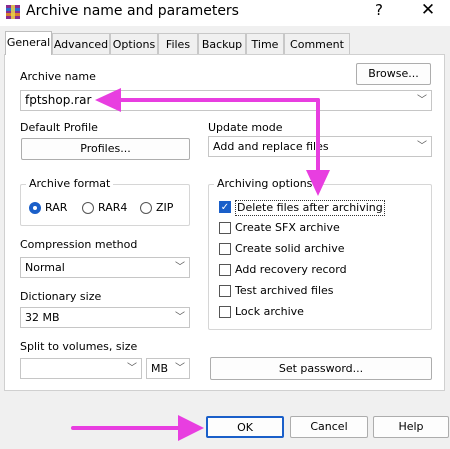  Describe the element at coordinates (318, 183) in the screenshot. I see `arrow-to-delete-option-head` at that location.